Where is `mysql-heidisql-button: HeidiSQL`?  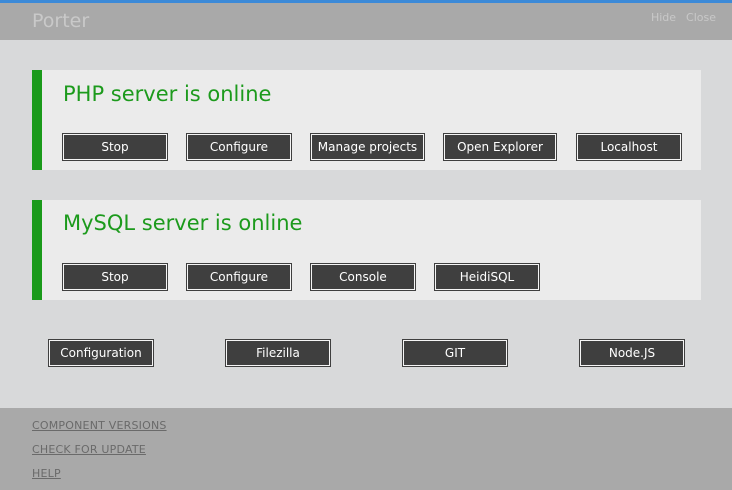 mysql-heidisql-button: HeidiSQL is located at coordinates (487, 277).